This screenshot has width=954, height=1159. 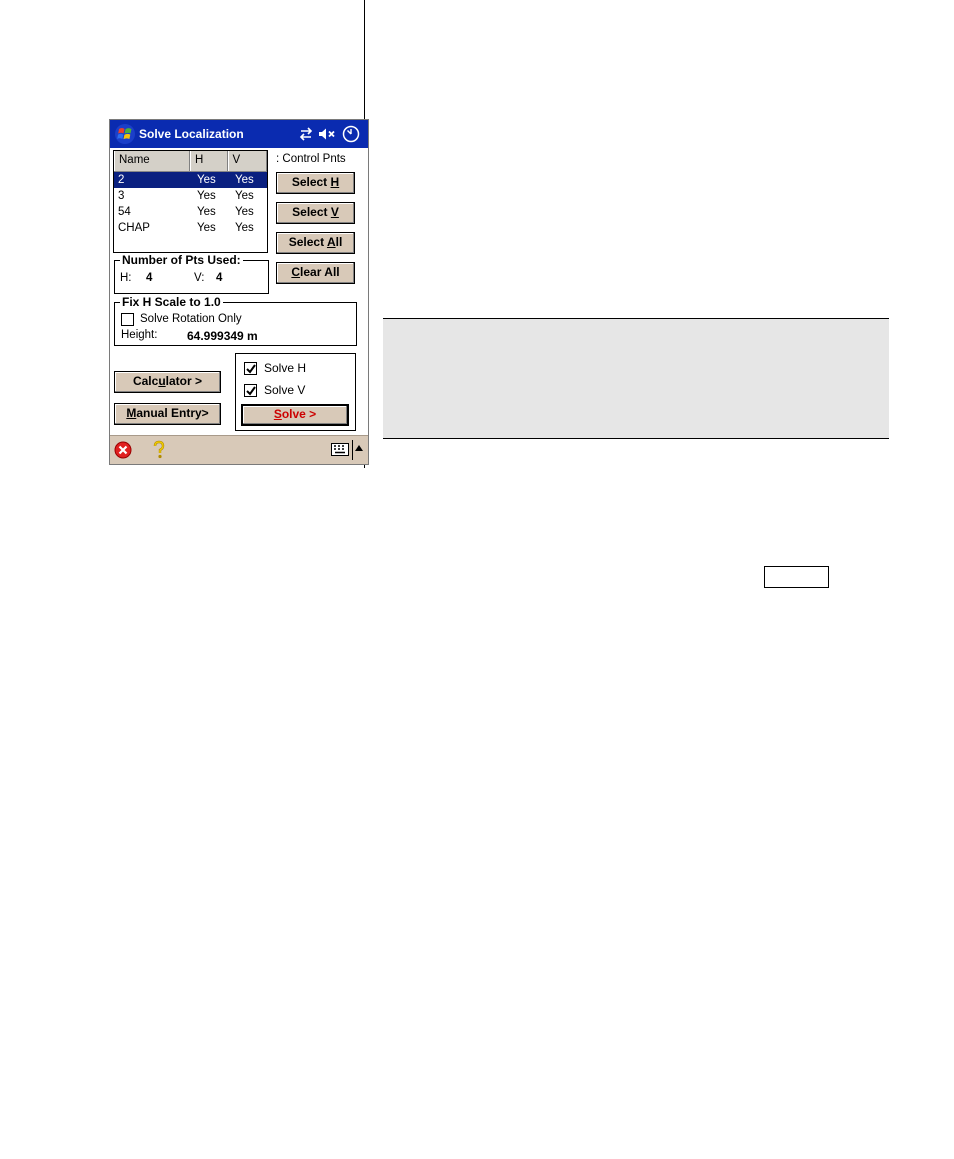 I want to click on calculator-button: Calculator >, so click(x=167, y=382).